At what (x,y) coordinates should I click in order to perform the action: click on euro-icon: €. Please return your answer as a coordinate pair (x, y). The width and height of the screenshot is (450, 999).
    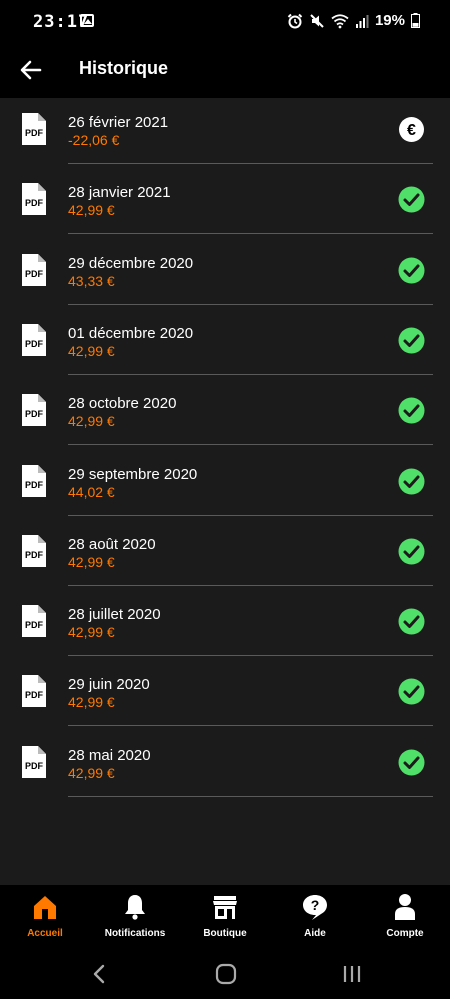
    Looking at the image, I should click on (411, 129).